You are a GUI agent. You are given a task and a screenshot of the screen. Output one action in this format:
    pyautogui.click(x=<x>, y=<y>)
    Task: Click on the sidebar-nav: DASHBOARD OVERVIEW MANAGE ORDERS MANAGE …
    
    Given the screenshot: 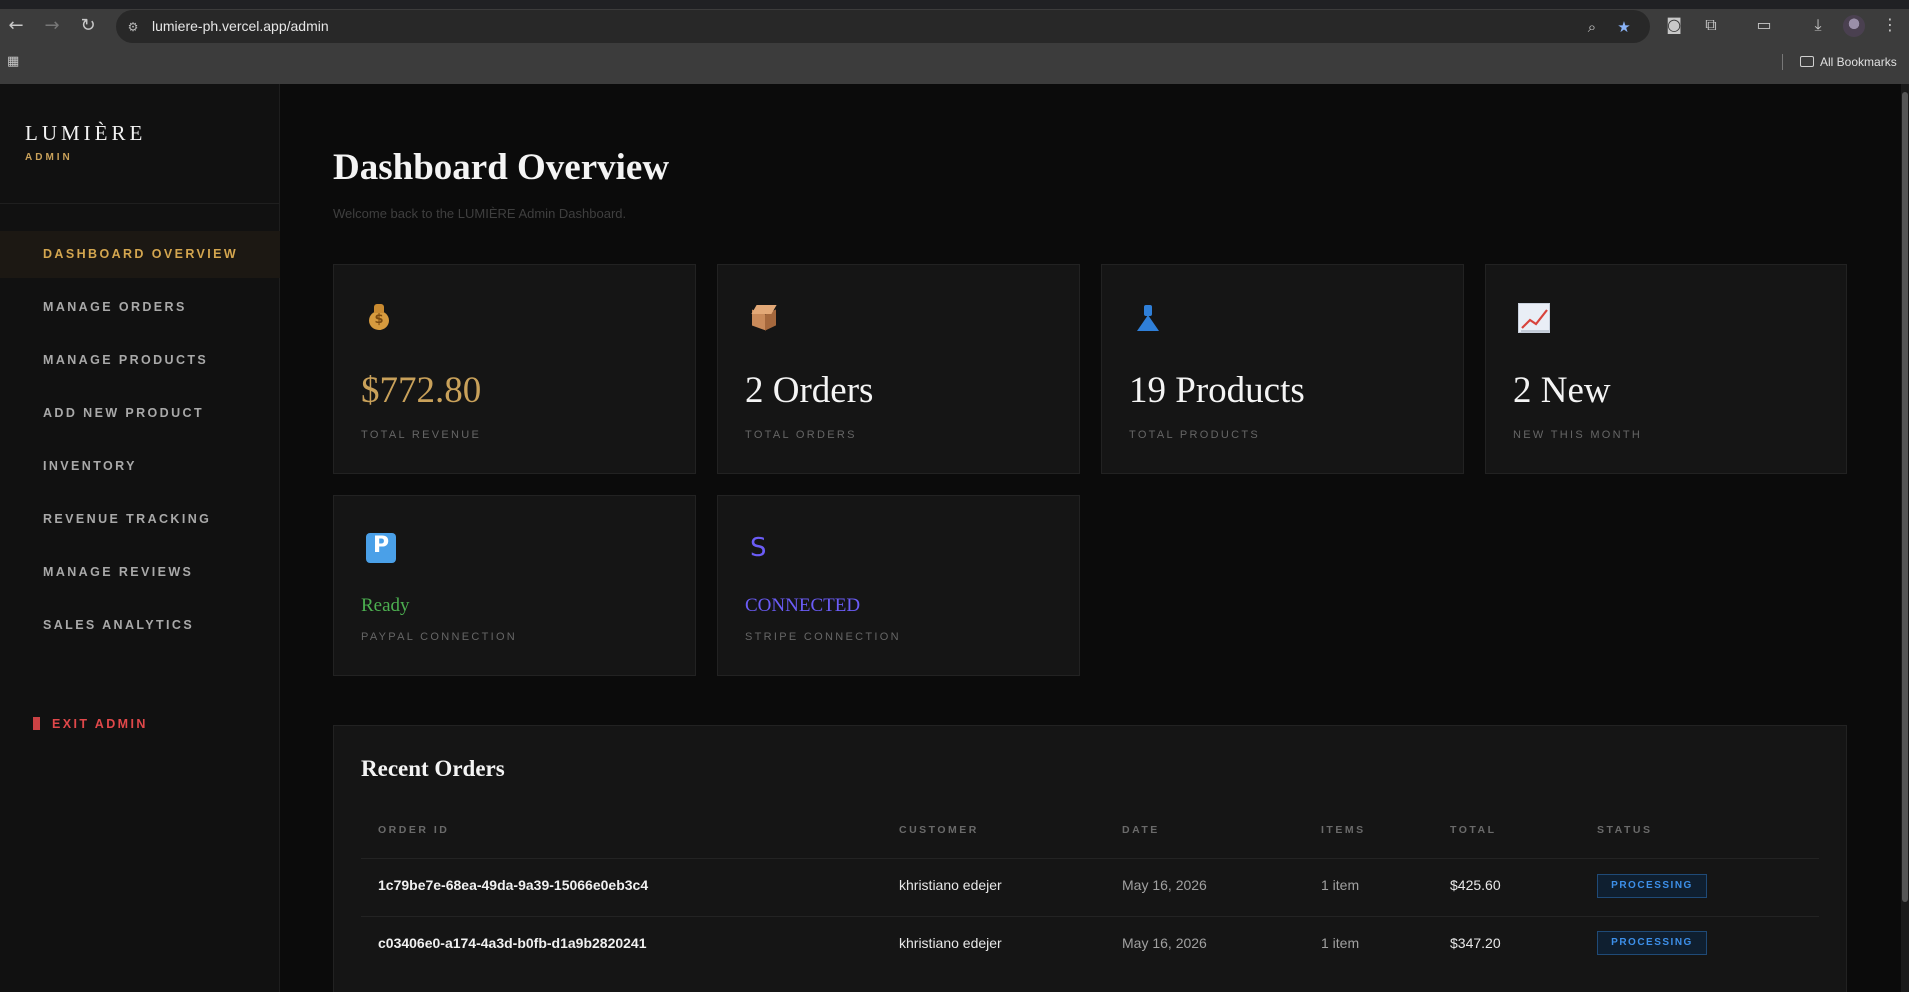 What is the action you would take?
    pyautogui.click(x=140, y=443)
    